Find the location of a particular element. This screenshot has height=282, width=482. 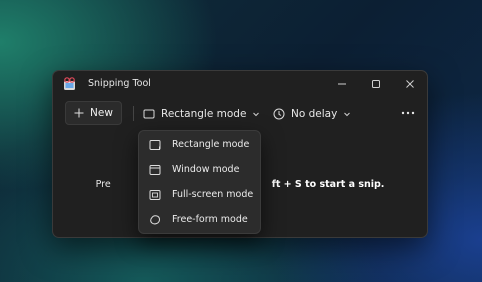

more-options-button is located at coordinates (408, 113).